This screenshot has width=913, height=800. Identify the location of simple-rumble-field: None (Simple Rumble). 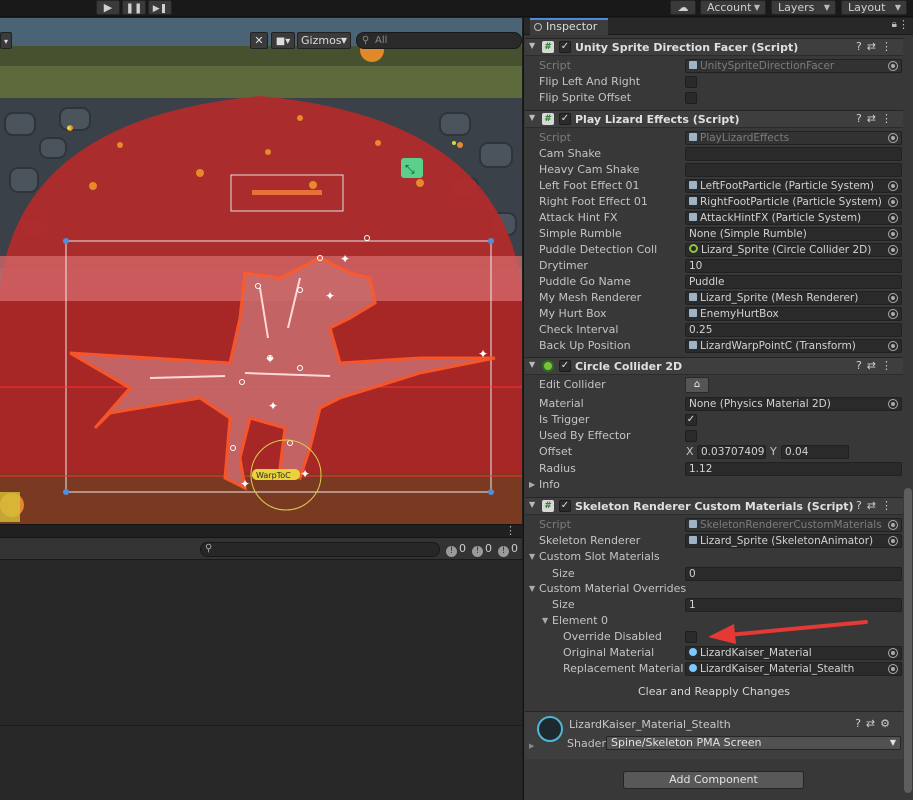
(793, 234).